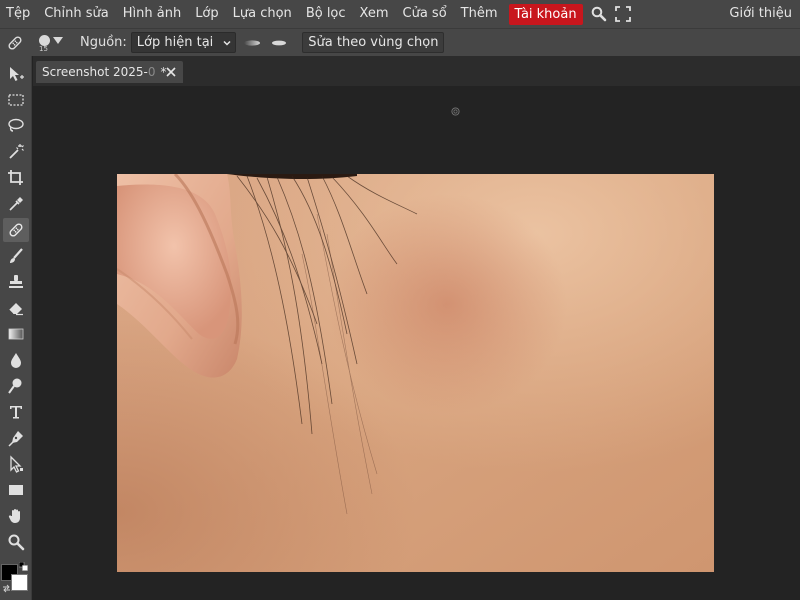 The height and width of the screenshot is (600, 800). Describe the element at coordinates (16, 438) in the screenshot. I see `pen-icon` at that location.